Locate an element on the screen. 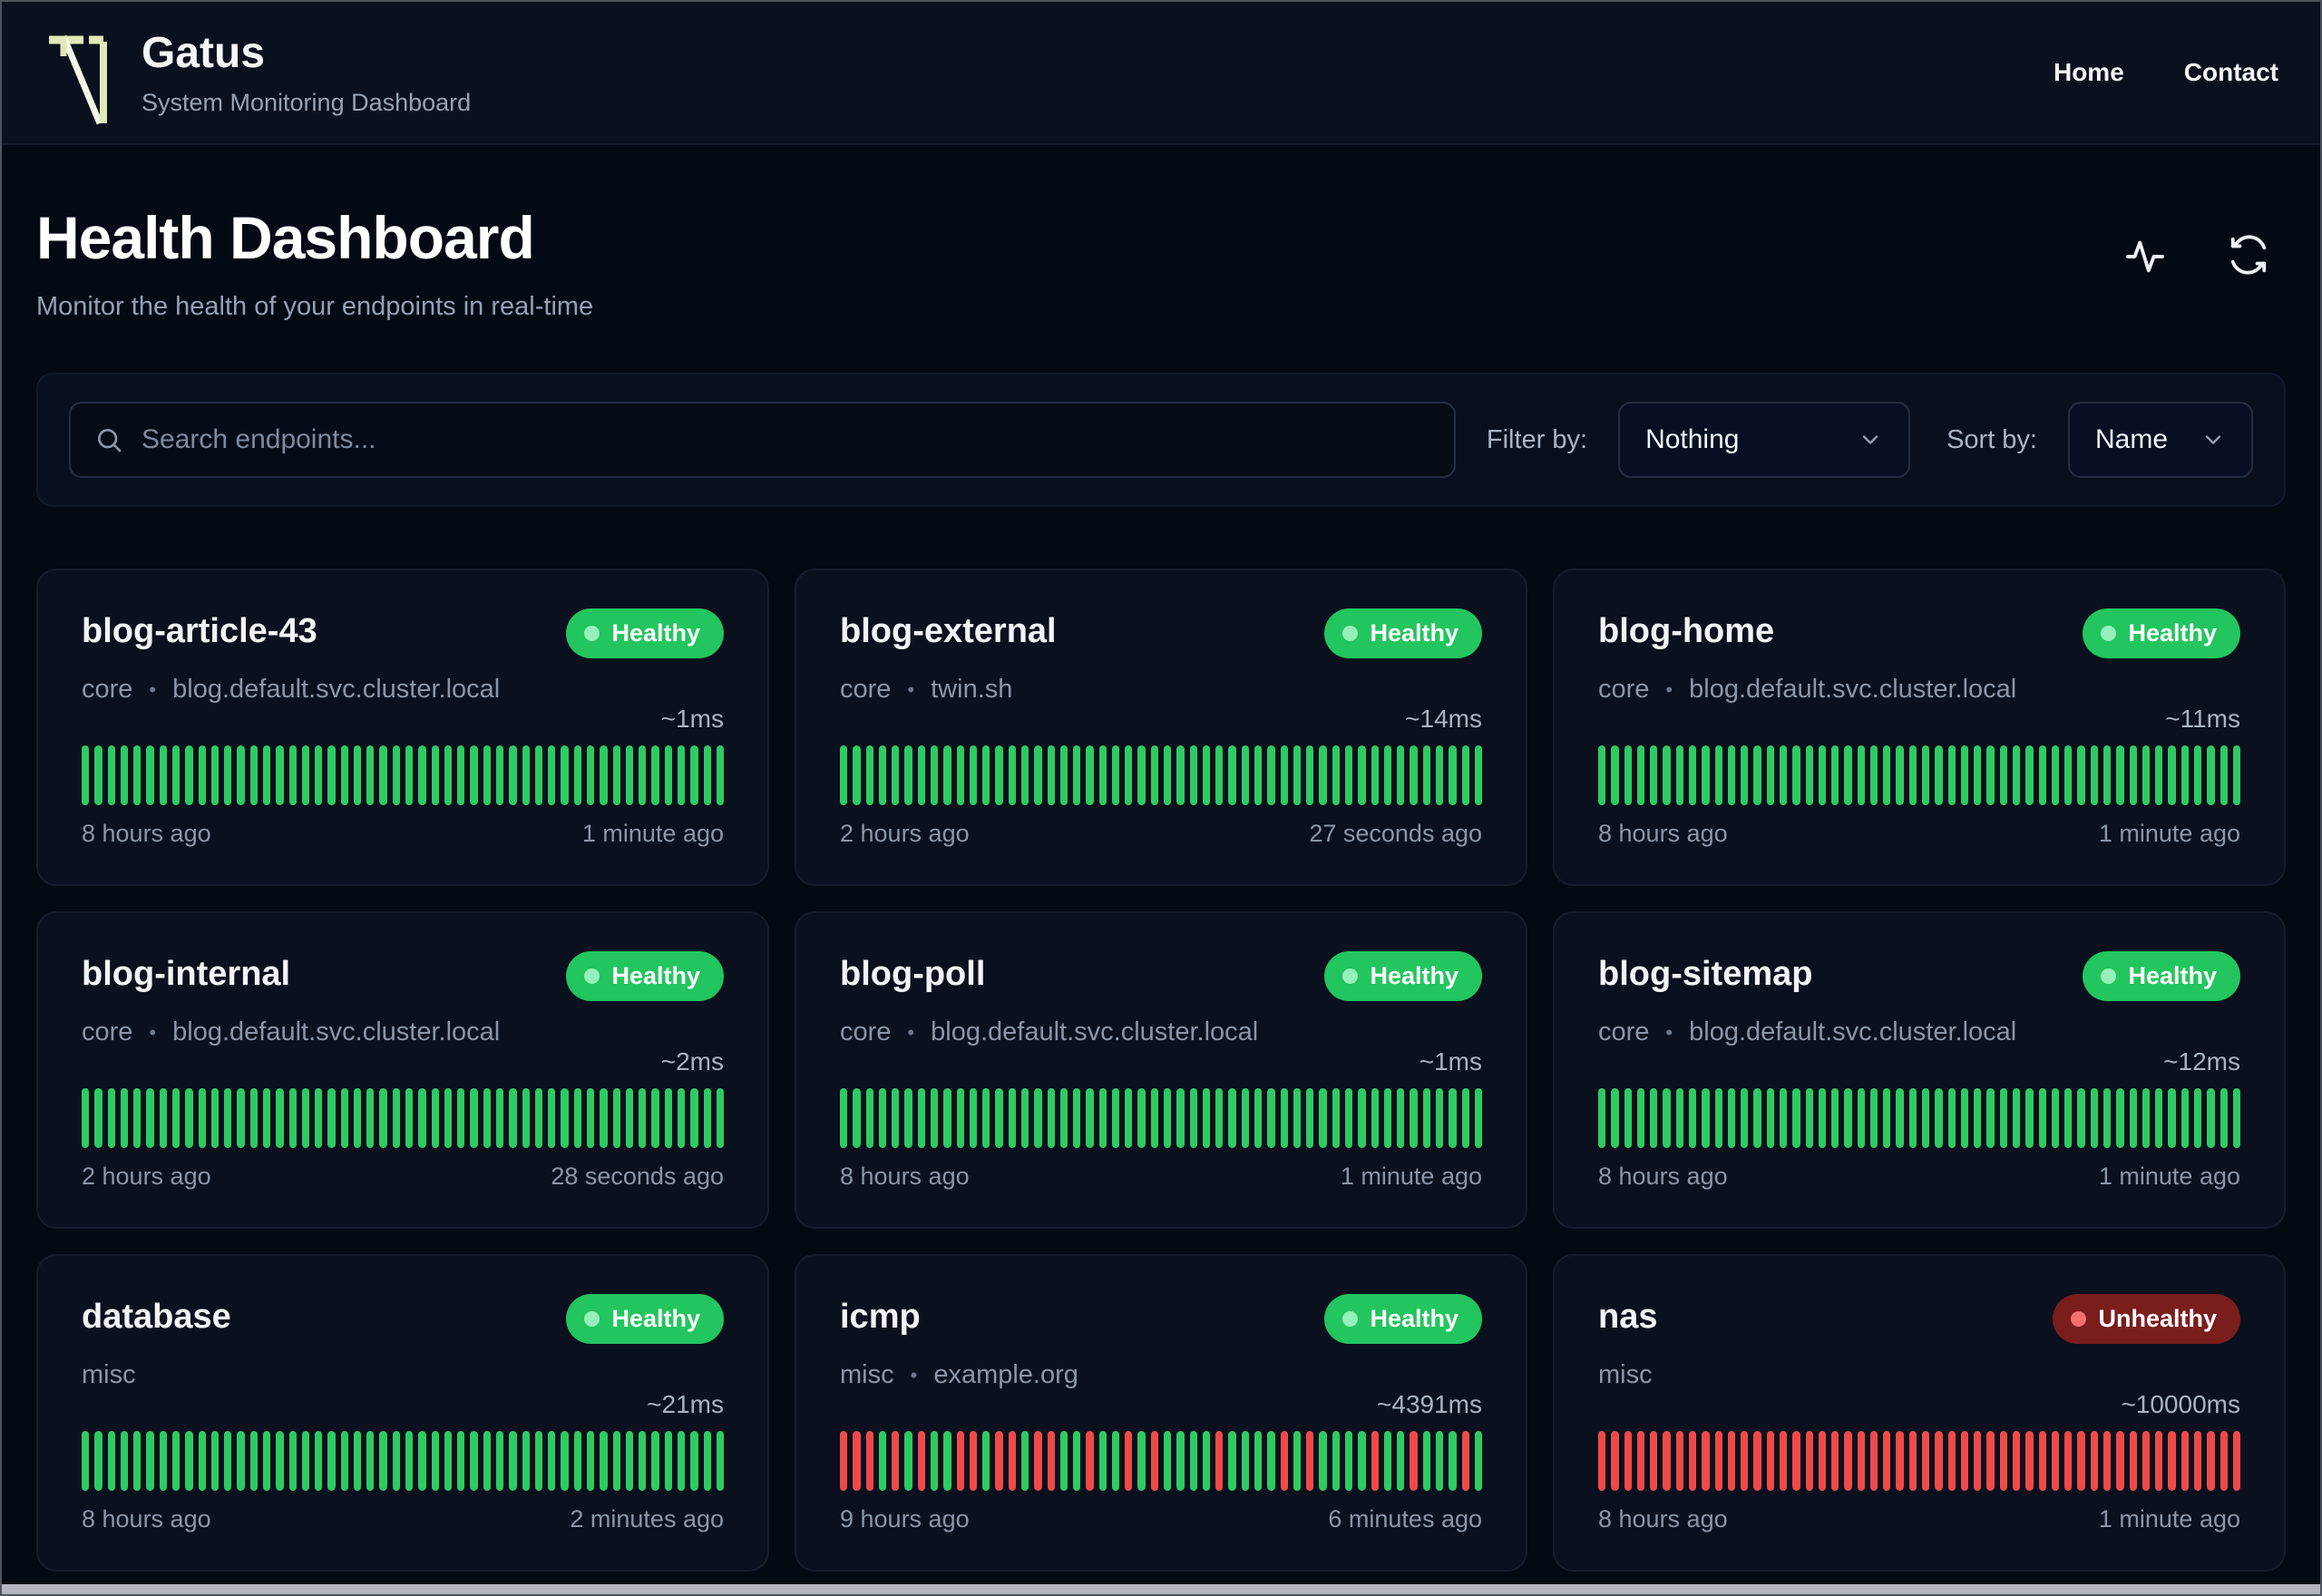 The width and height of the screenshot is (2322, 1596). refresh-icon is located at coordinates (2248, 255).